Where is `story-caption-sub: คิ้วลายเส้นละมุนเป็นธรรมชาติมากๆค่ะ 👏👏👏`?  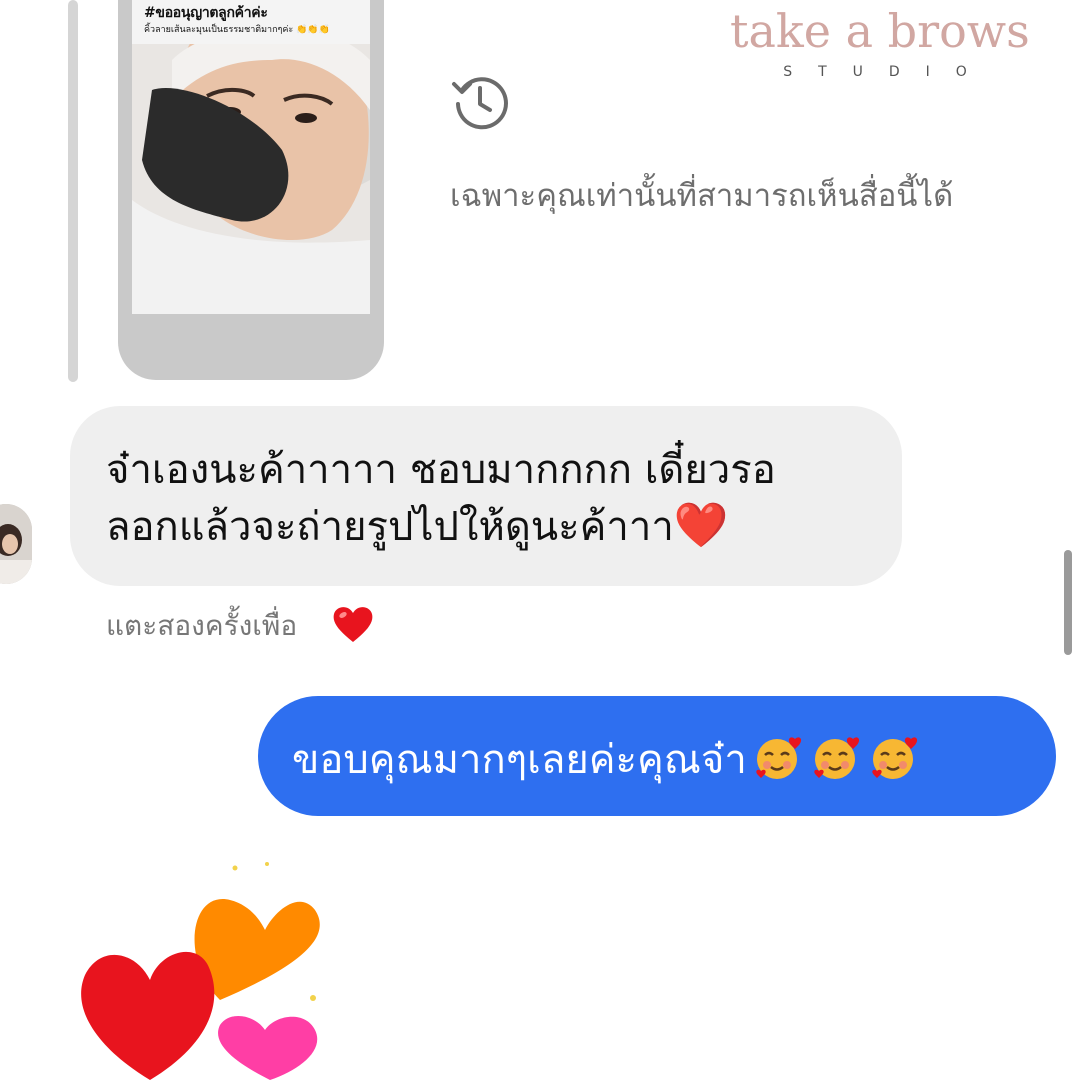
story-caption-sub: คิ้วลายเส้นละมุนเป็นธรรมชาติมากๆค่ะ 👏👏👏 is located at coordinates (237, 30).